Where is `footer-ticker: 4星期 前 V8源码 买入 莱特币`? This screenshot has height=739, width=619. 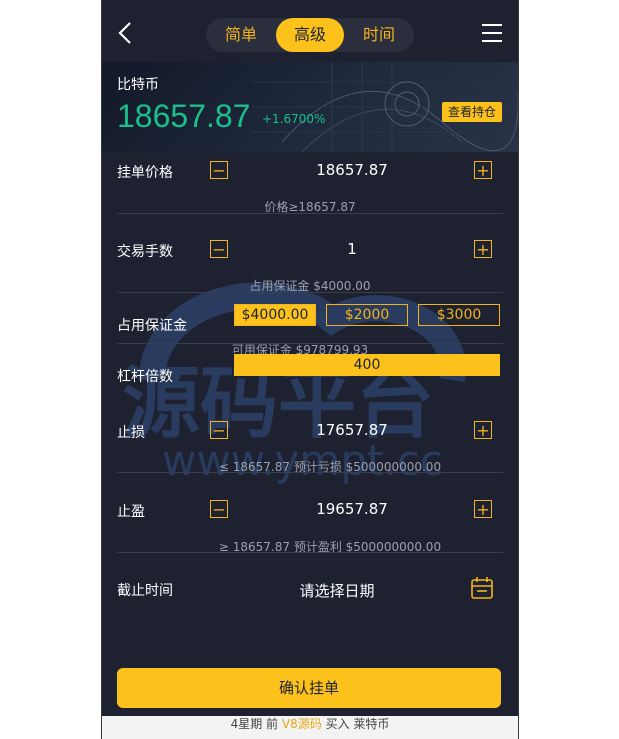 footer-ticker: 4星期 前 V8源码 买入 莱特币 is located at coordinates (310, 727).